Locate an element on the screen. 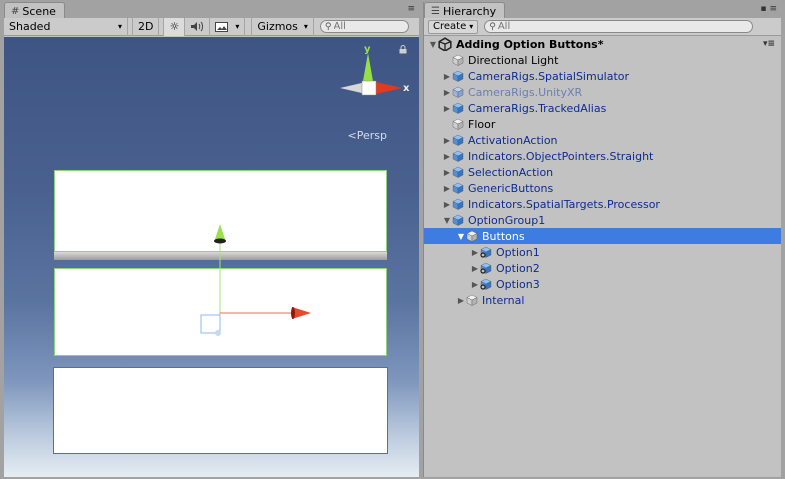  2d-toggle: 2D is located at coordinates (146, 26).